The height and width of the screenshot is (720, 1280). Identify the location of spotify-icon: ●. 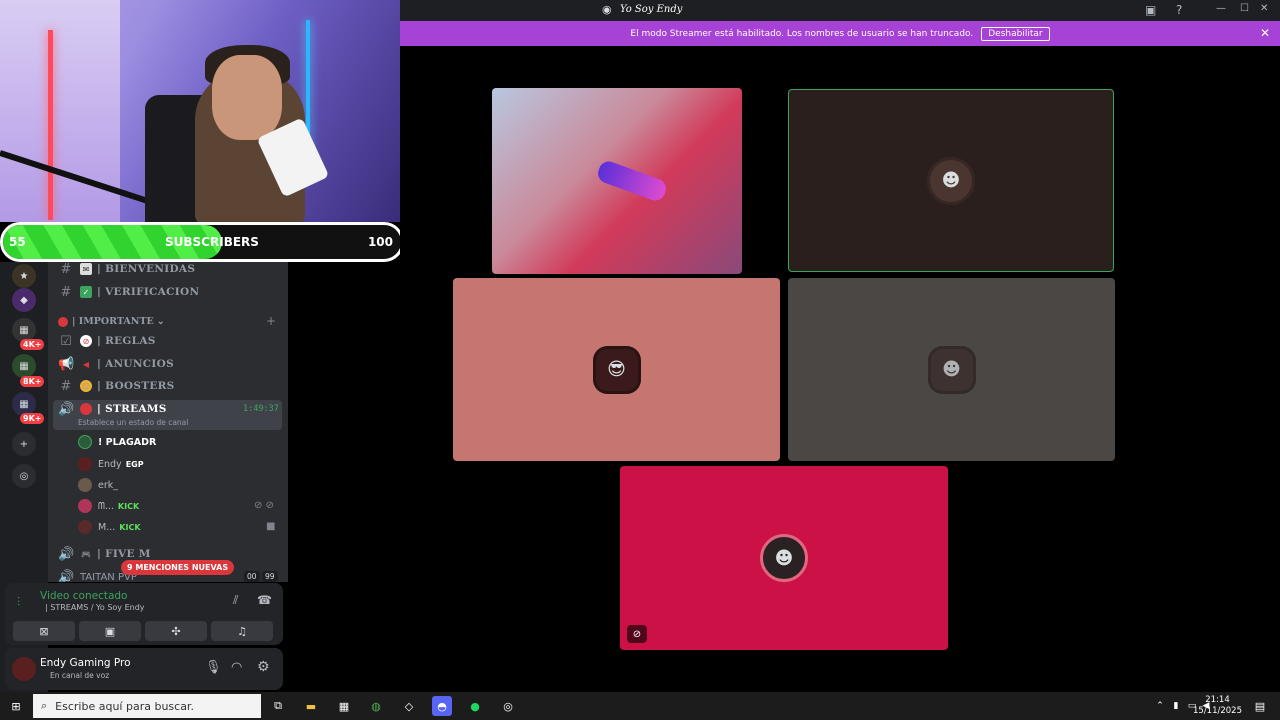
(475, 706).